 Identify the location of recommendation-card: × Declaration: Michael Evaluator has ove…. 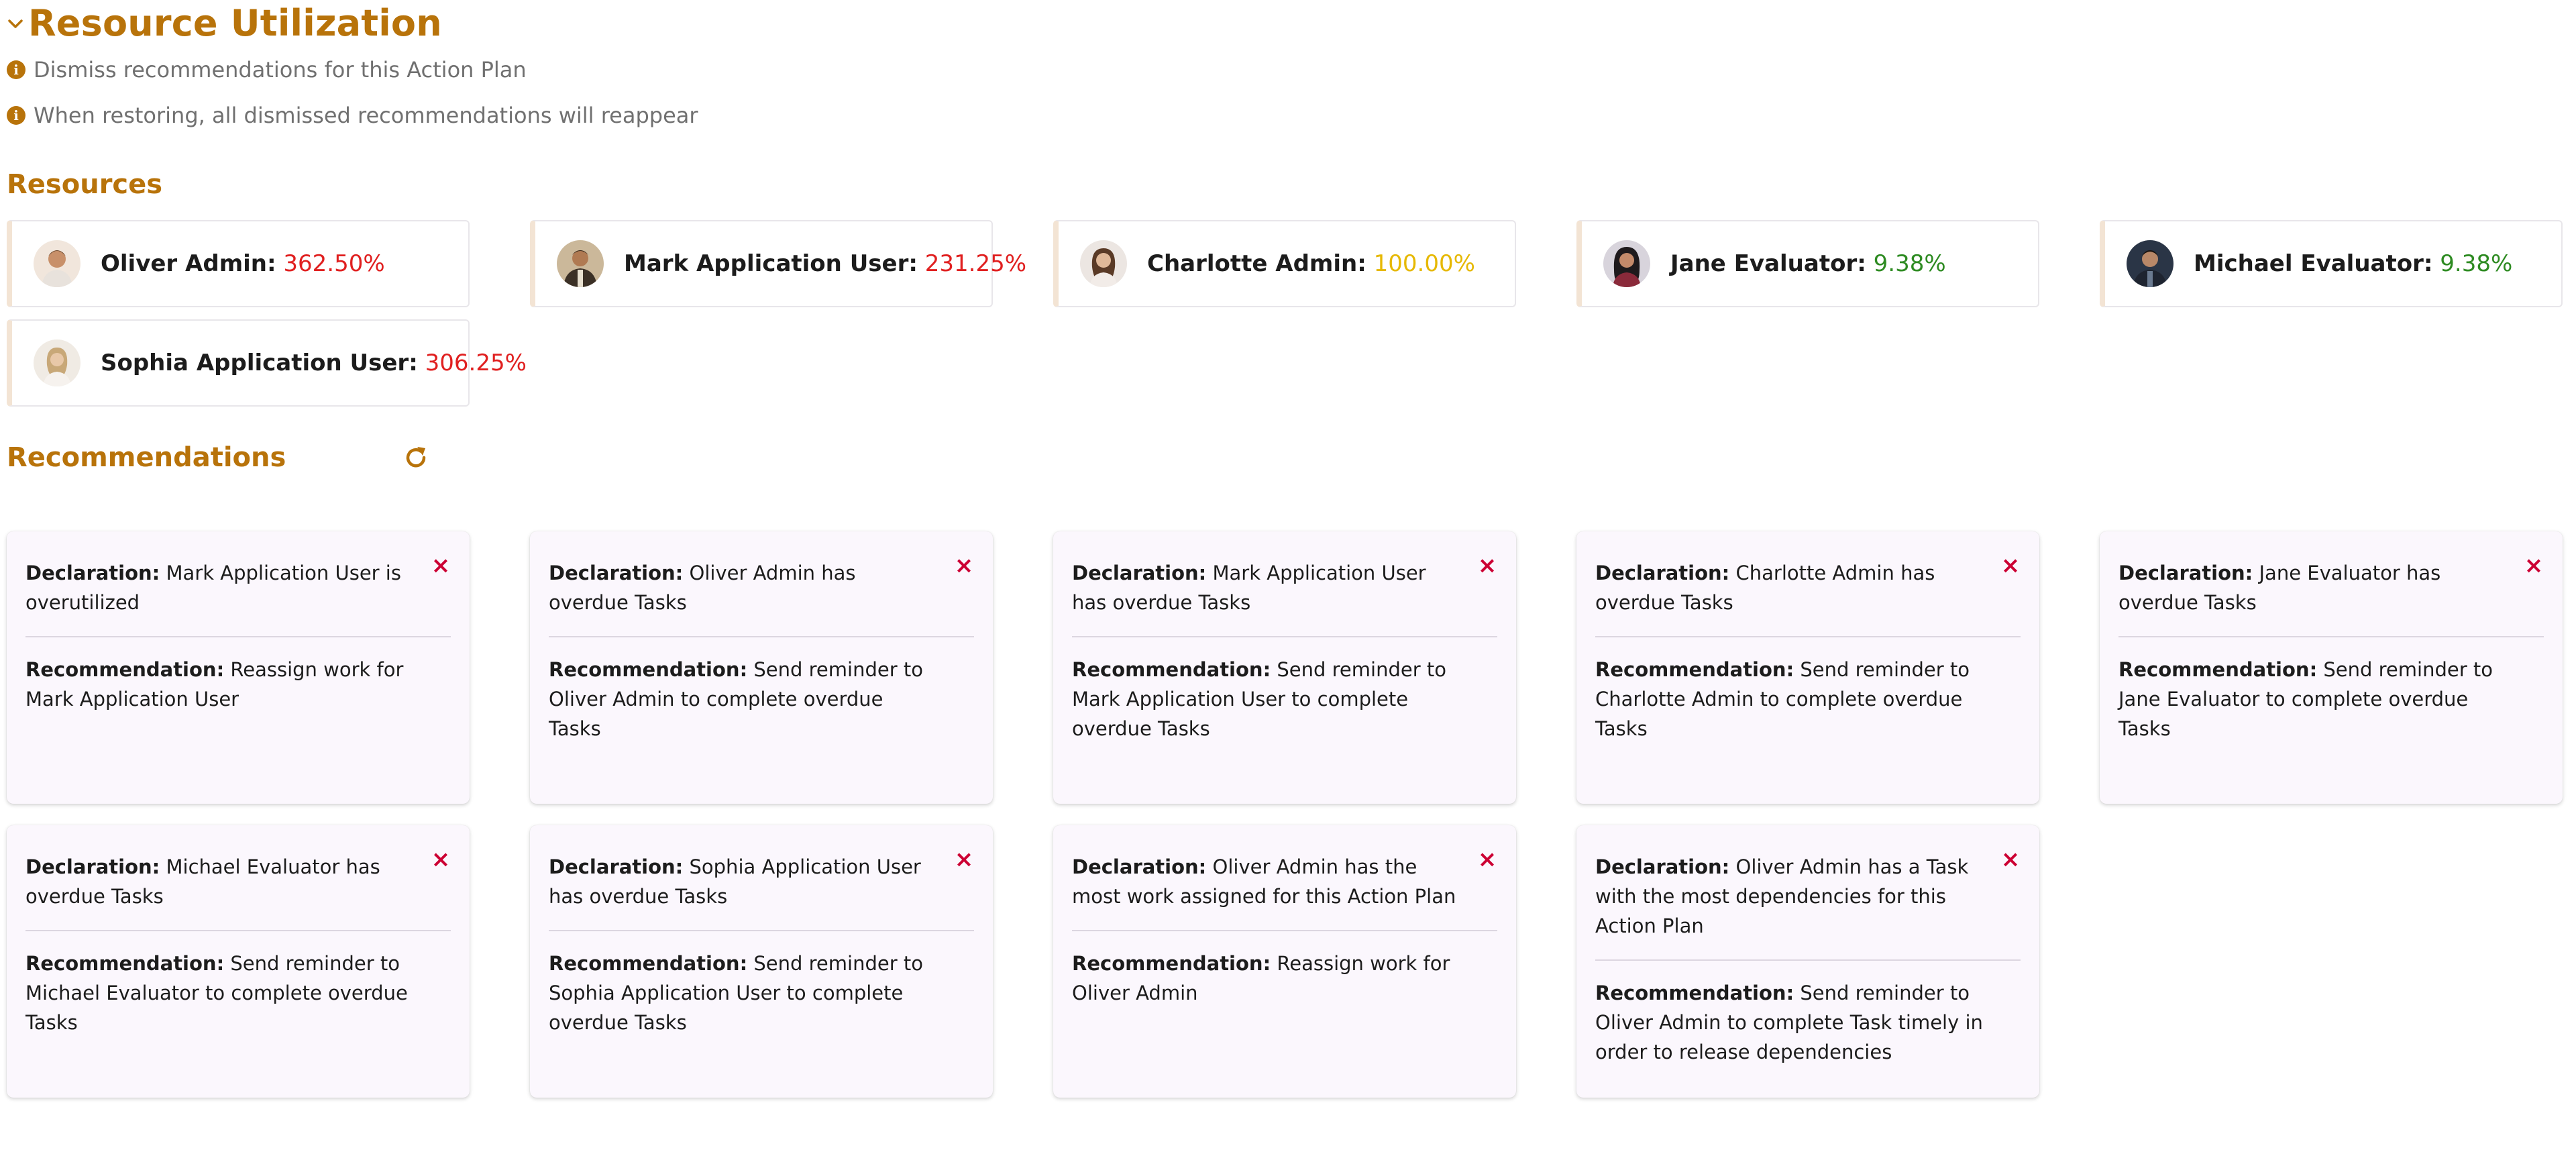
(238, 962).